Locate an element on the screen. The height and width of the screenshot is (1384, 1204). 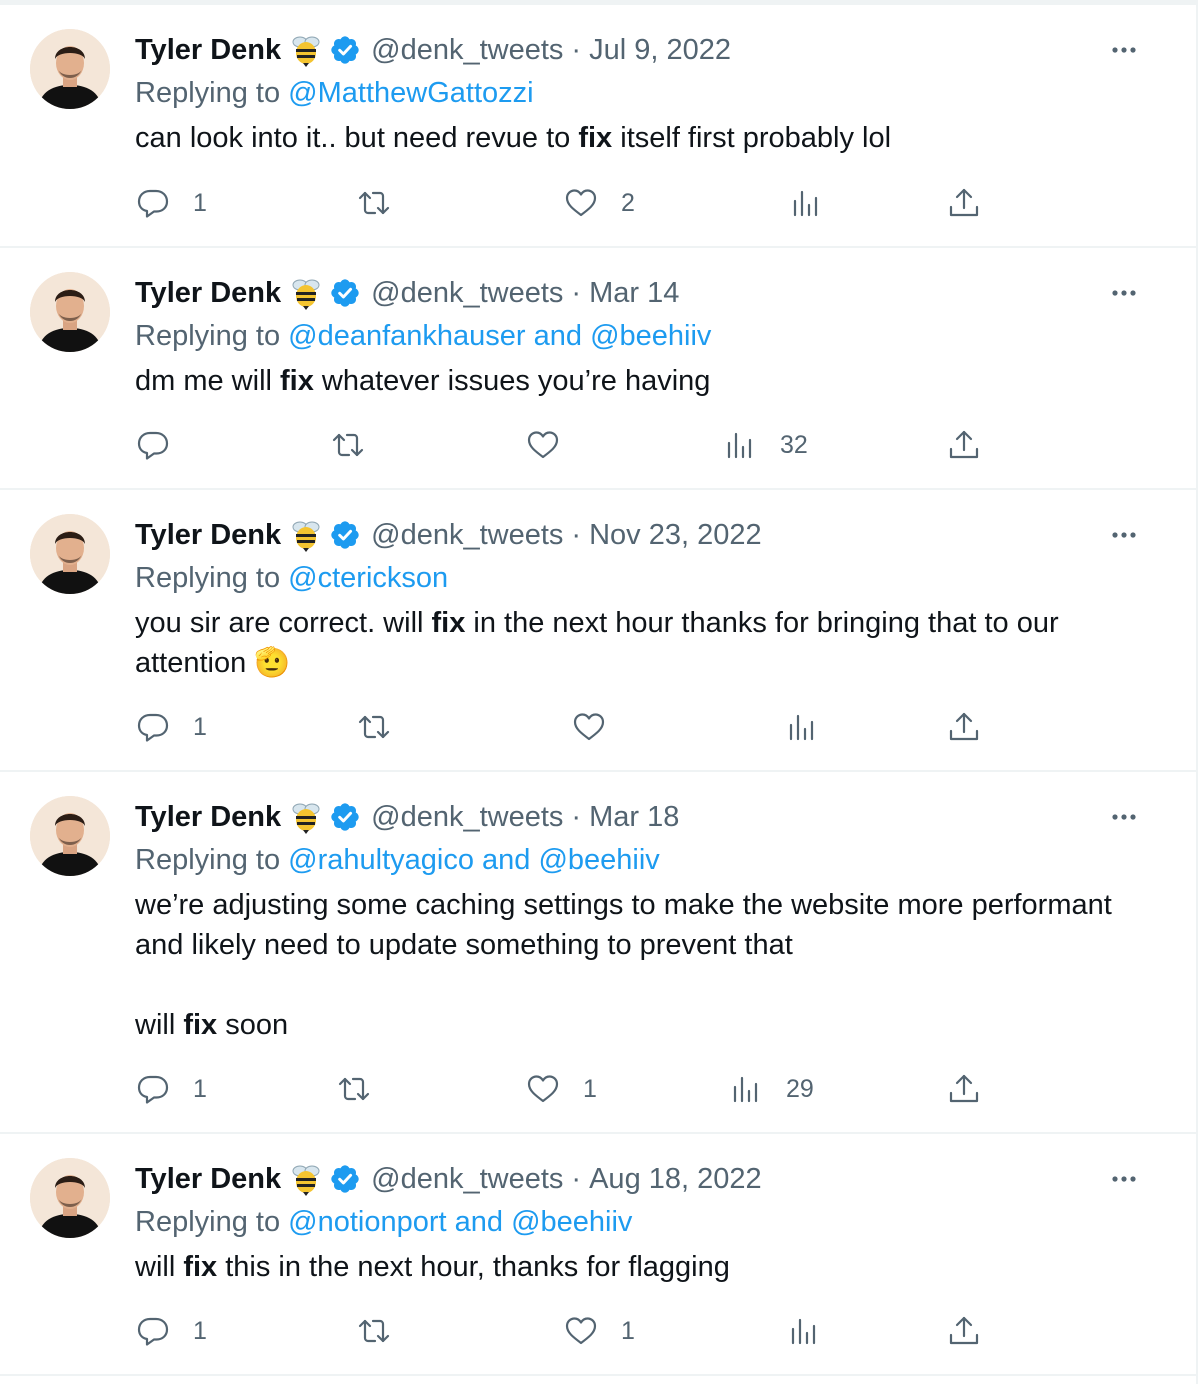
replying-label: Replying to is located at coordinates (208, 860).